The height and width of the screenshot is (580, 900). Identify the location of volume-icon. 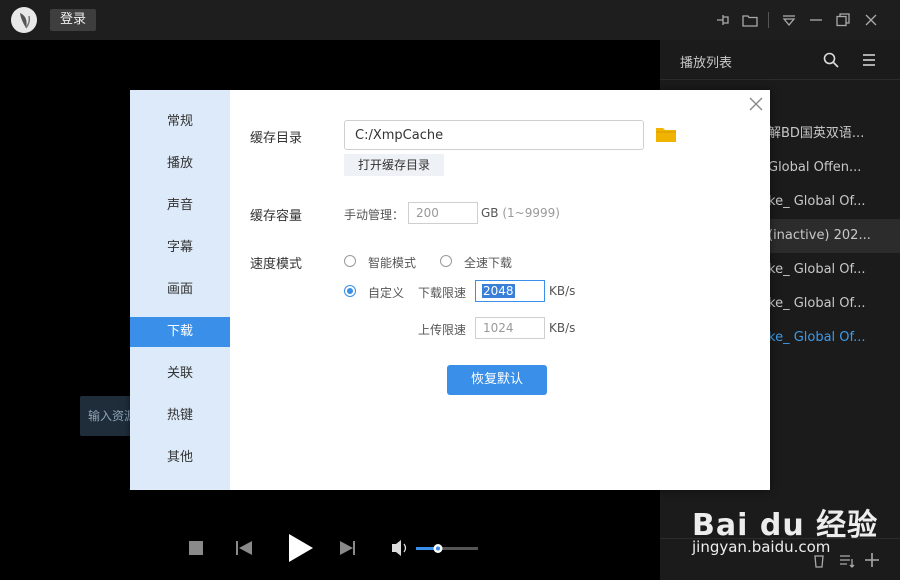
(399, 548).